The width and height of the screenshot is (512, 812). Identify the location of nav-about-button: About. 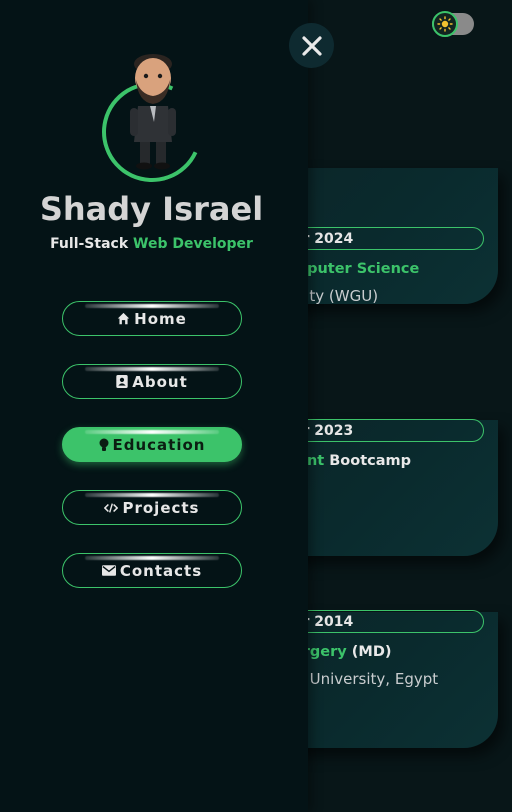
(152, 381).